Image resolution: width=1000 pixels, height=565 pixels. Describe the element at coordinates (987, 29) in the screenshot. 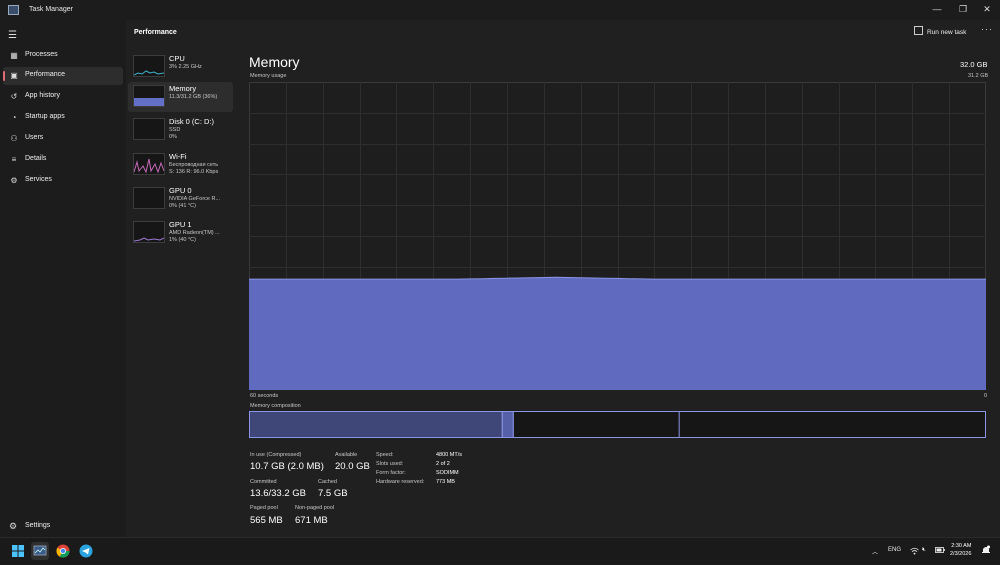

I see `more-options-icon: ···` at that location.